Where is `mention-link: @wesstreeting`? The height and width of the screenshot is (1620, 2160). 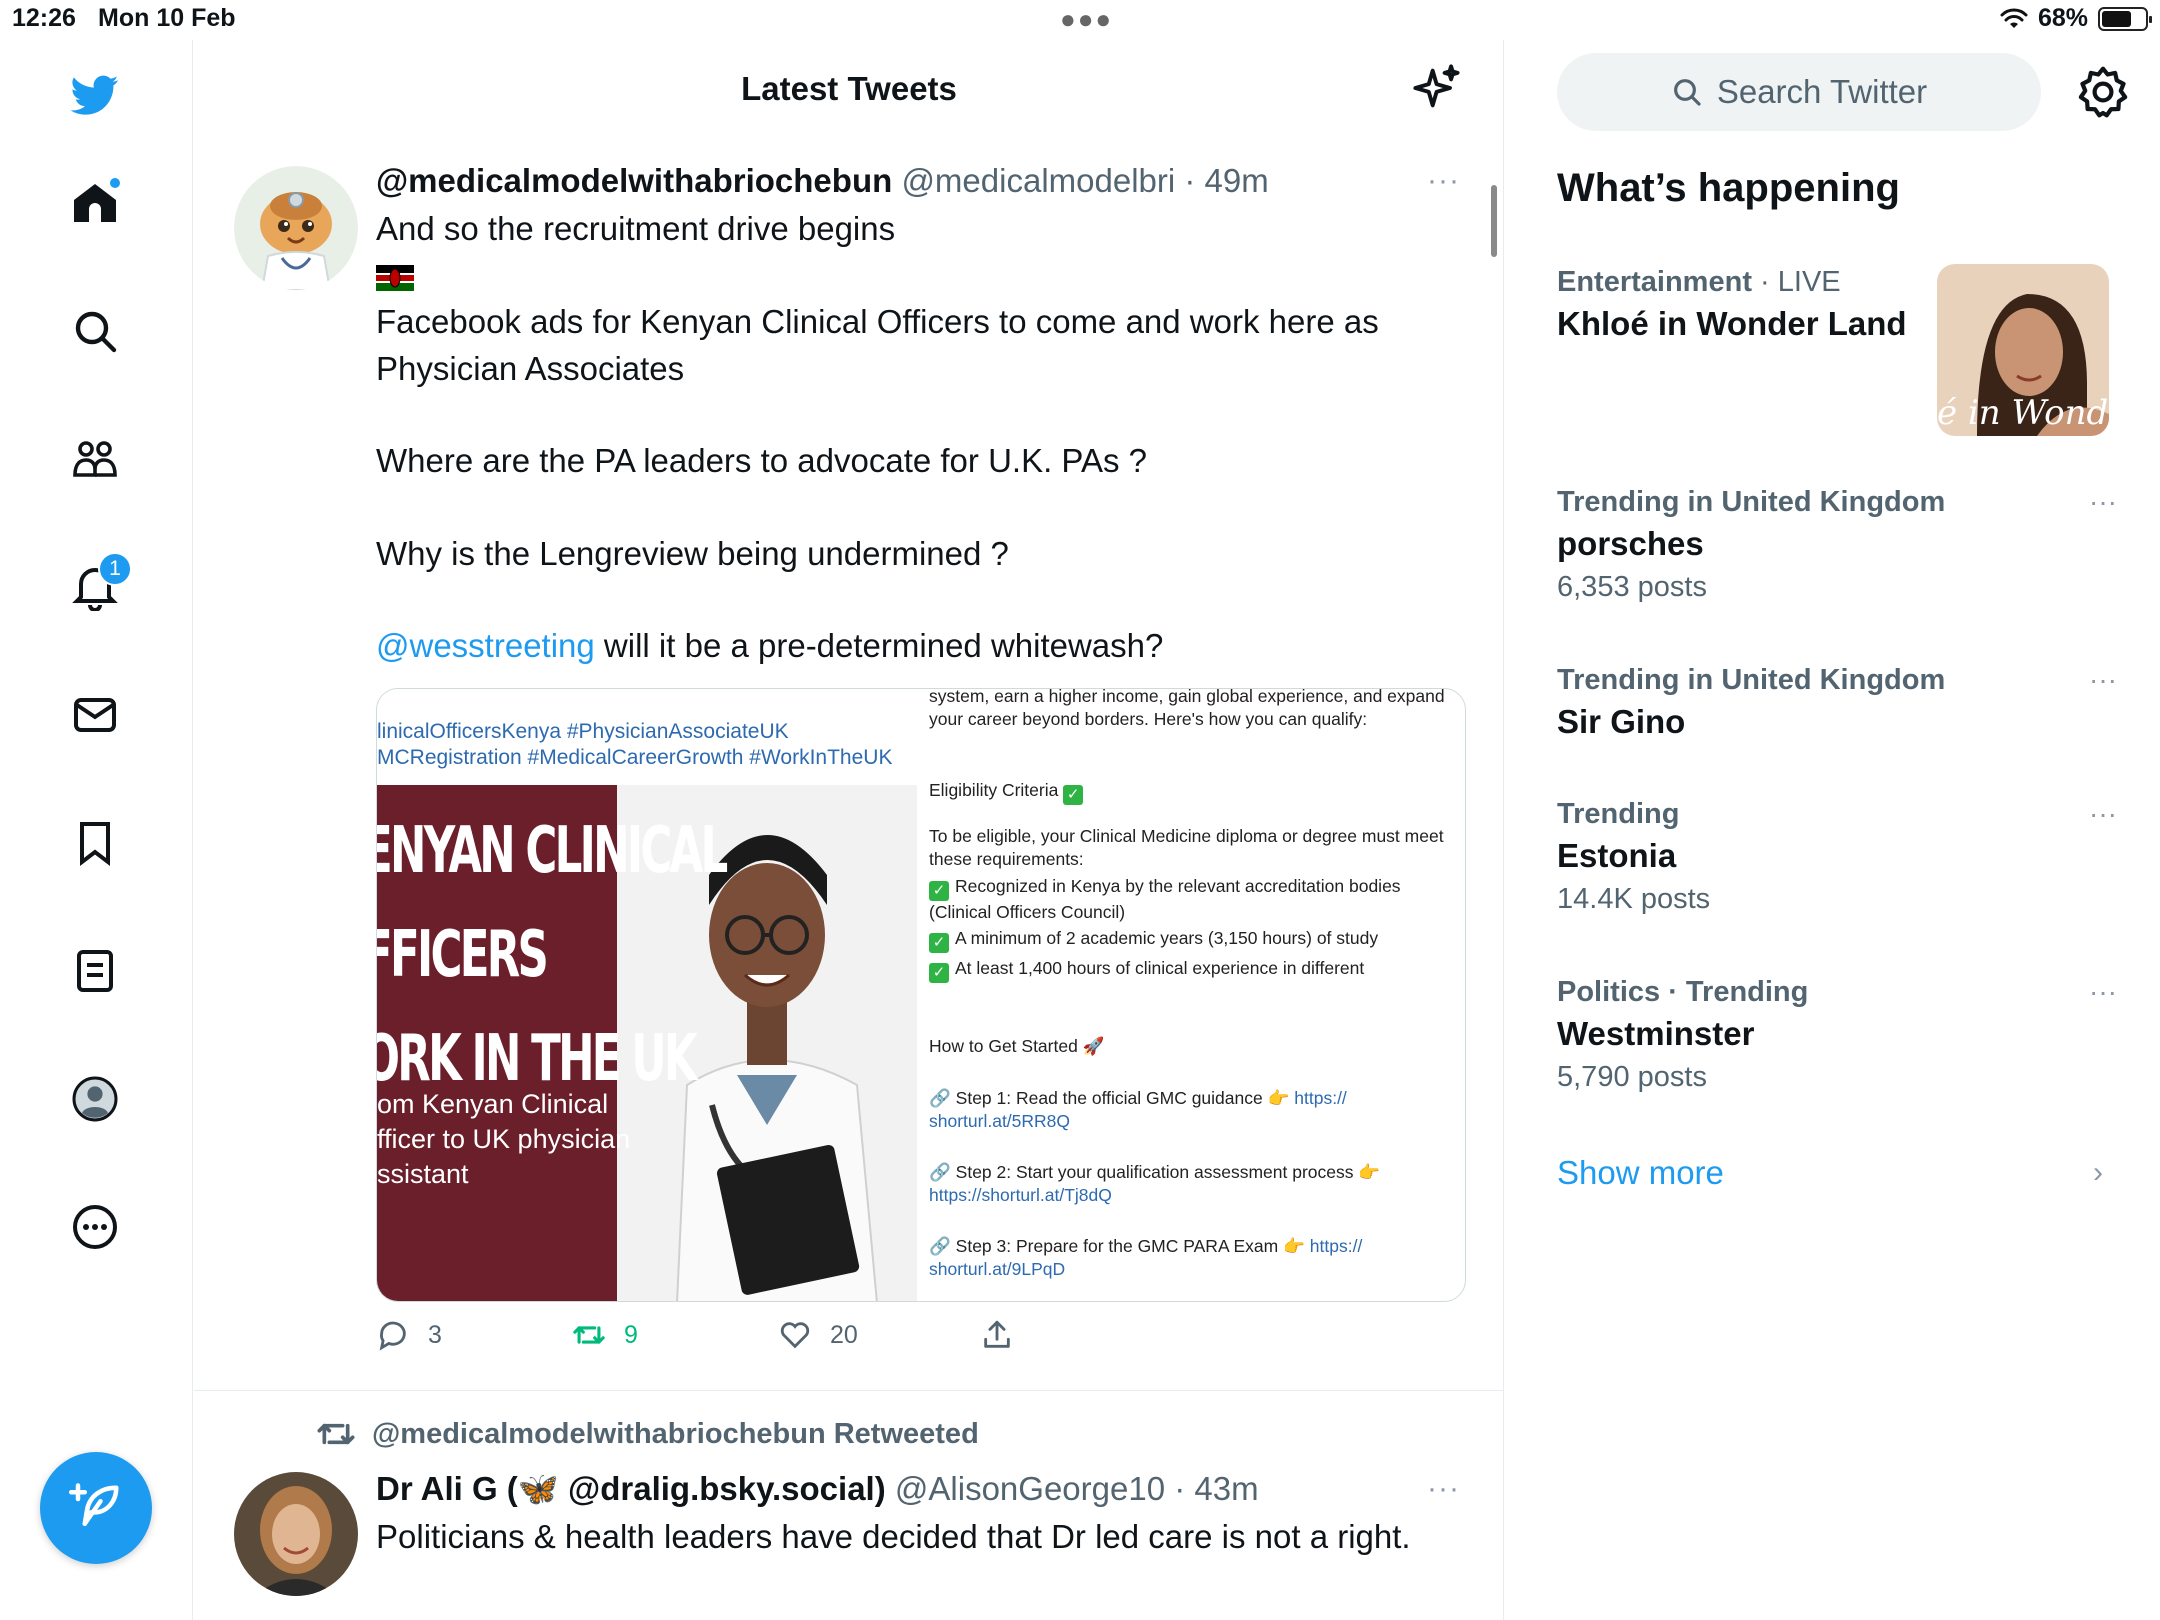
mention-link: @wesstreeting is located at coordinates (485, 645).